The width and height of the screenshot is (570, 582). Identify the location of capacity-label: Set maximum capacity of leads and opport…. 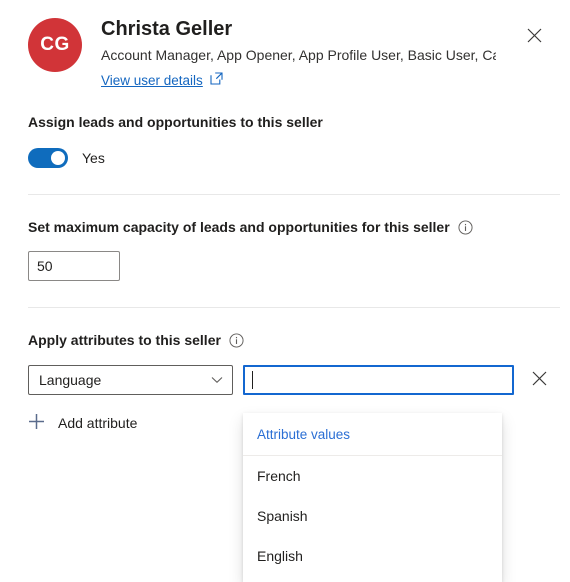
(239, 227).